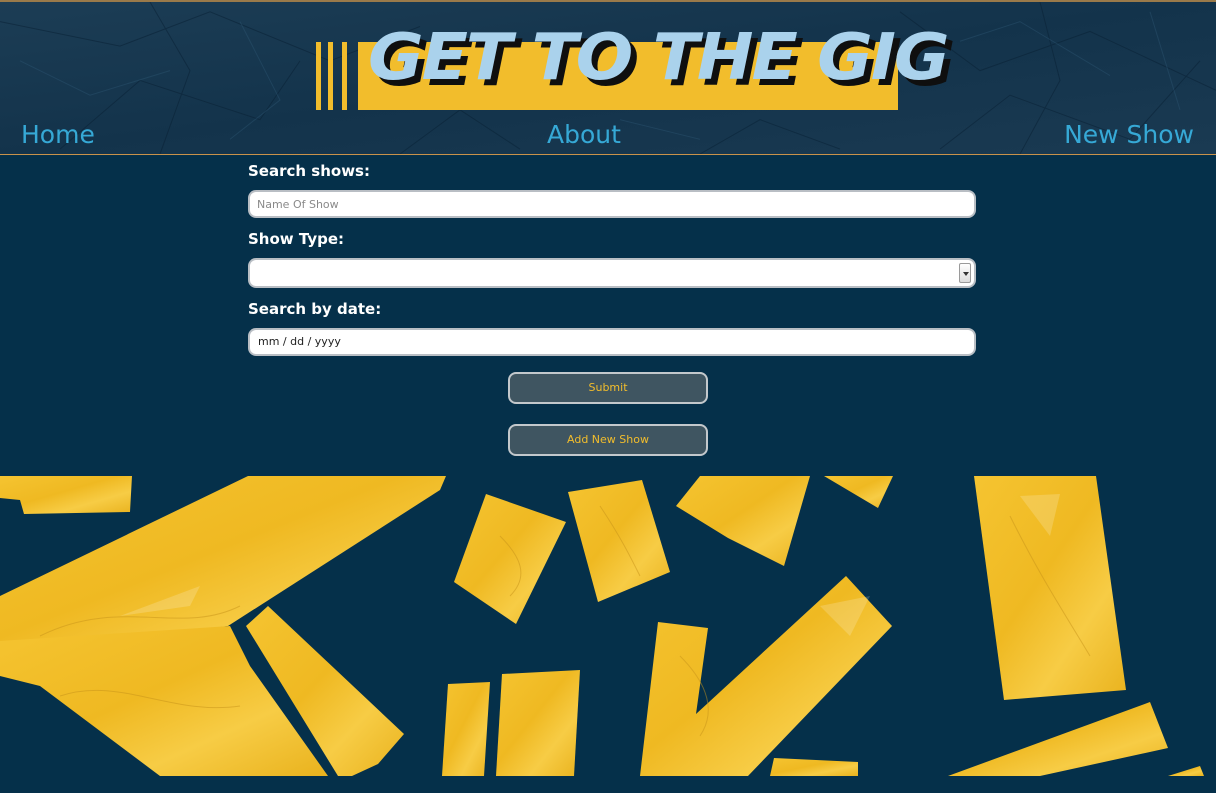 This screenshot has height=793, width=1216. Describe the element at coordinates (612, 273) in the screenshot. I see `show-type-select` at that location.